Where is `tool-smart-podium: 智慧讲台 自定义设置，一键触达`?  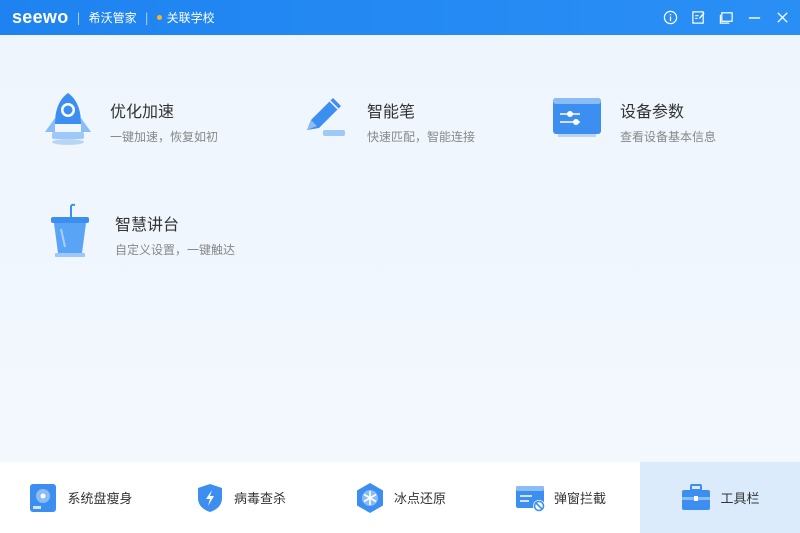
tool-smart-podium: 智慧讲台 自定义设置，一键触达 is located at coordinates (140, 231).